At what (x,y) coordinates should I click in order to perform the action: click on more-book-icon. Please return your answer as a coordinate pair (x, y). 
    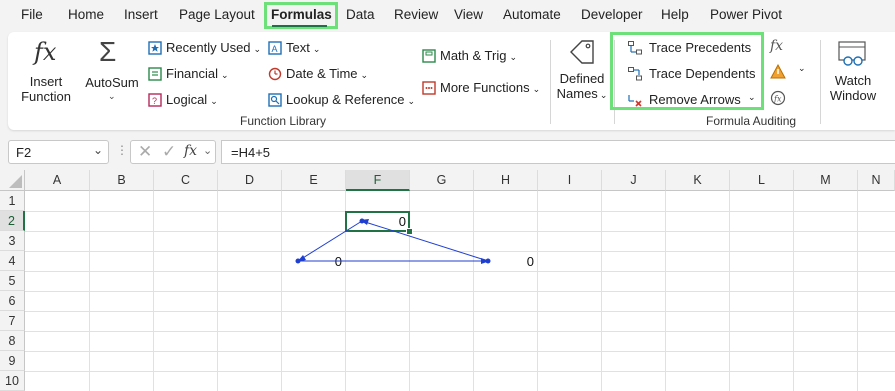
    Looking at the image, I should click on (429, 88).